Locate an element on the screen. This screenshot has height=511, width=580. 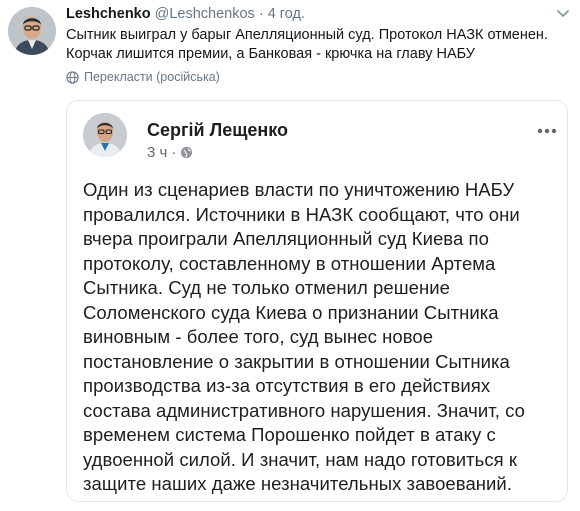
chevron-down-icon is located at coordinates (563, 14).